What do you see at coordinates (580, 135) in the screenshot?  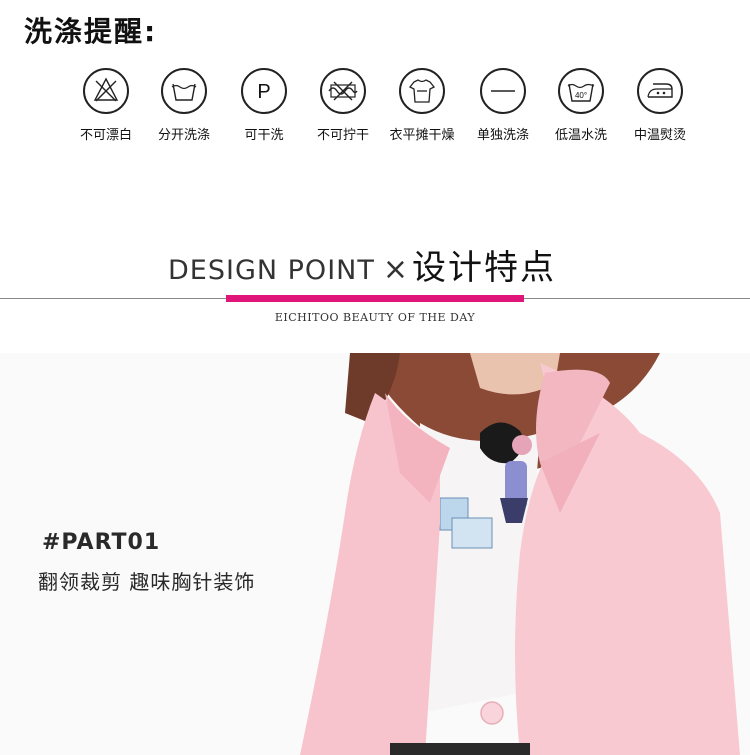 I see `care-label: 低温水洗` at bounding box center [580, 135].